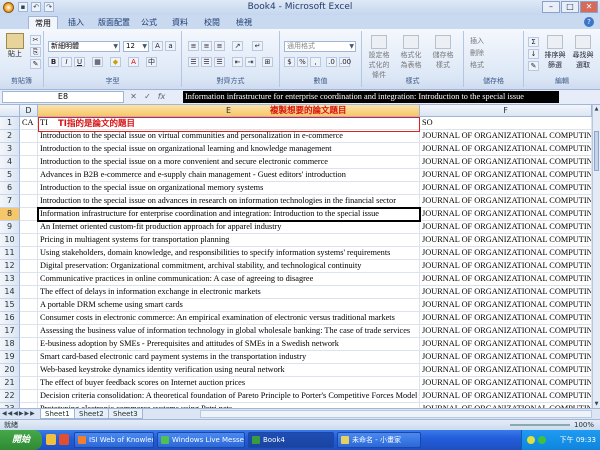 This screenshot has width=600, height=450. What do you see at coordinates (583, 51) in the screenshot?
I see `find-select-button: 尋找與選取` at bounding box center [583, 51].